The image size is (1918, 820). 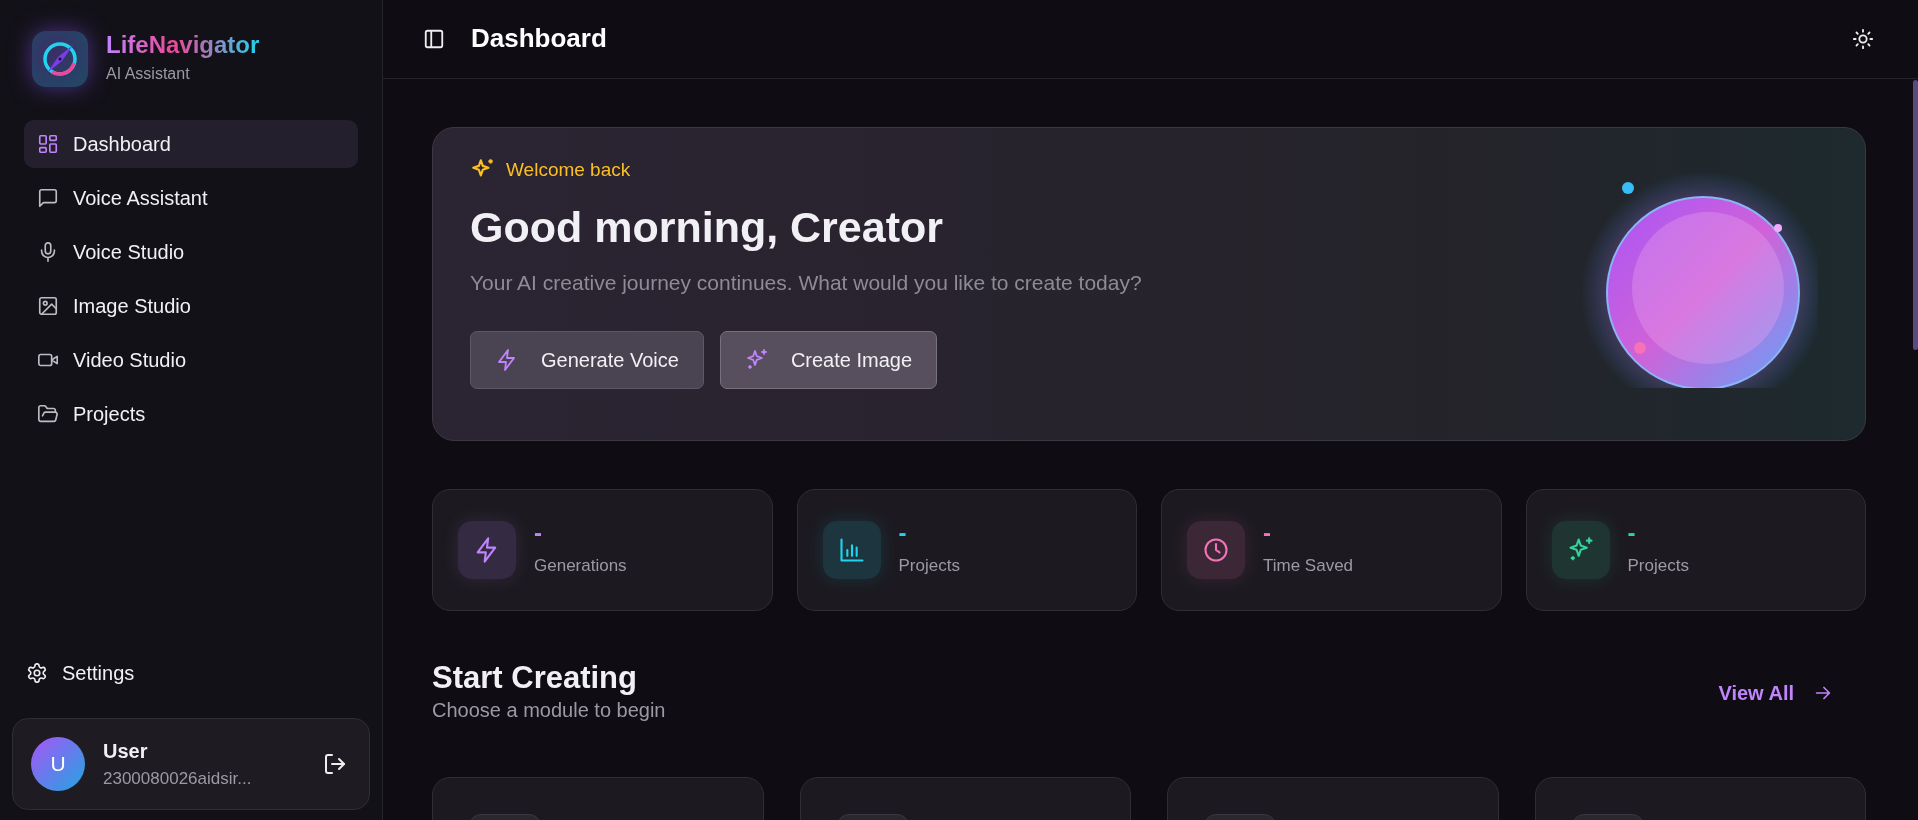 I want to click on settings-link: Settings, so click(x=192, y=673).